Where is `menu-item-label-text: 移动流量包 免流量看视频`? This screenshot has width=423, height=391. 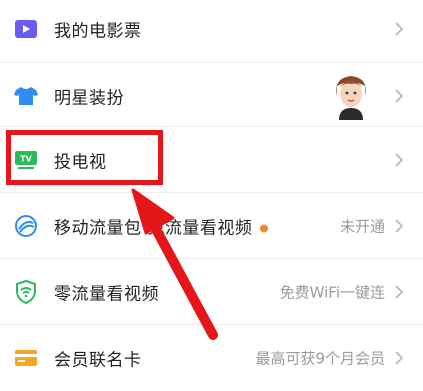
menu-item-label-text: 移动流量包 免流量看视频 is located at coordinates (153, 228).